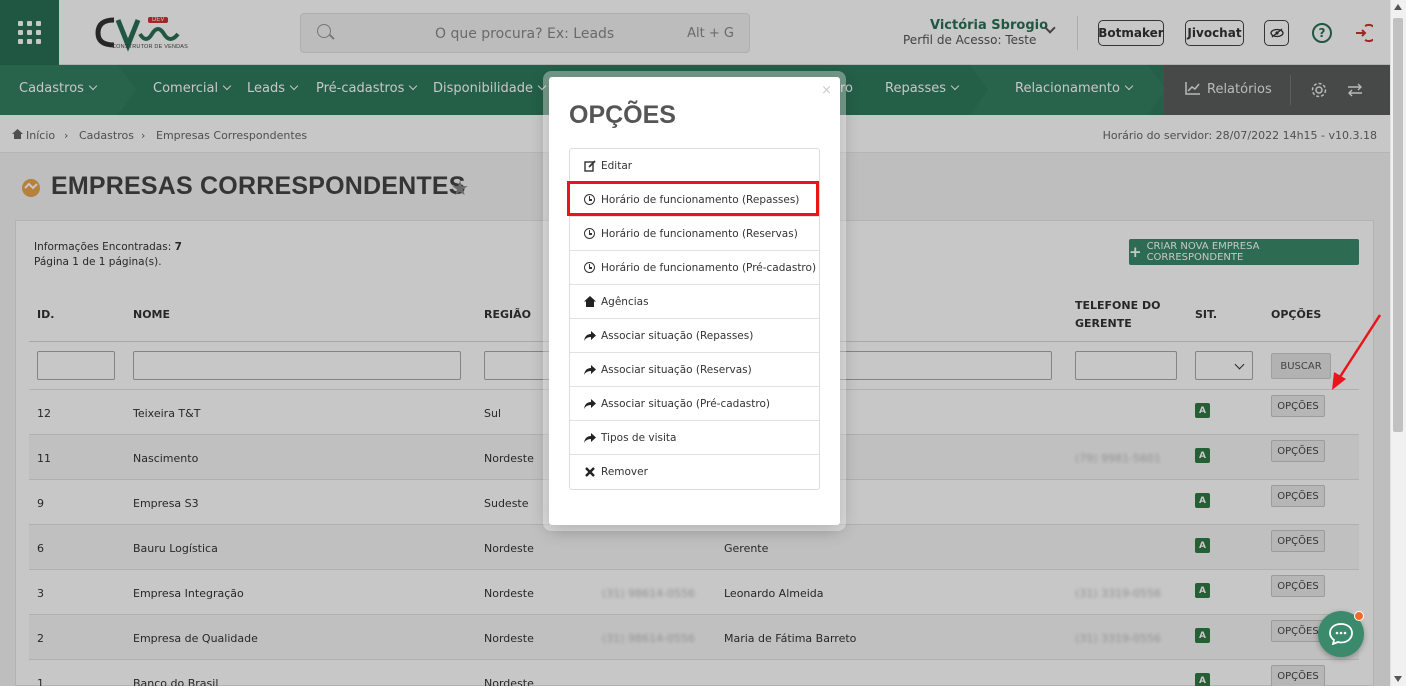 Image resolution: width=1406 pixels, height=686 pixels. Describe the element at coordinates (693, 198) in the screenshot. I see `highlight-box` at that location.